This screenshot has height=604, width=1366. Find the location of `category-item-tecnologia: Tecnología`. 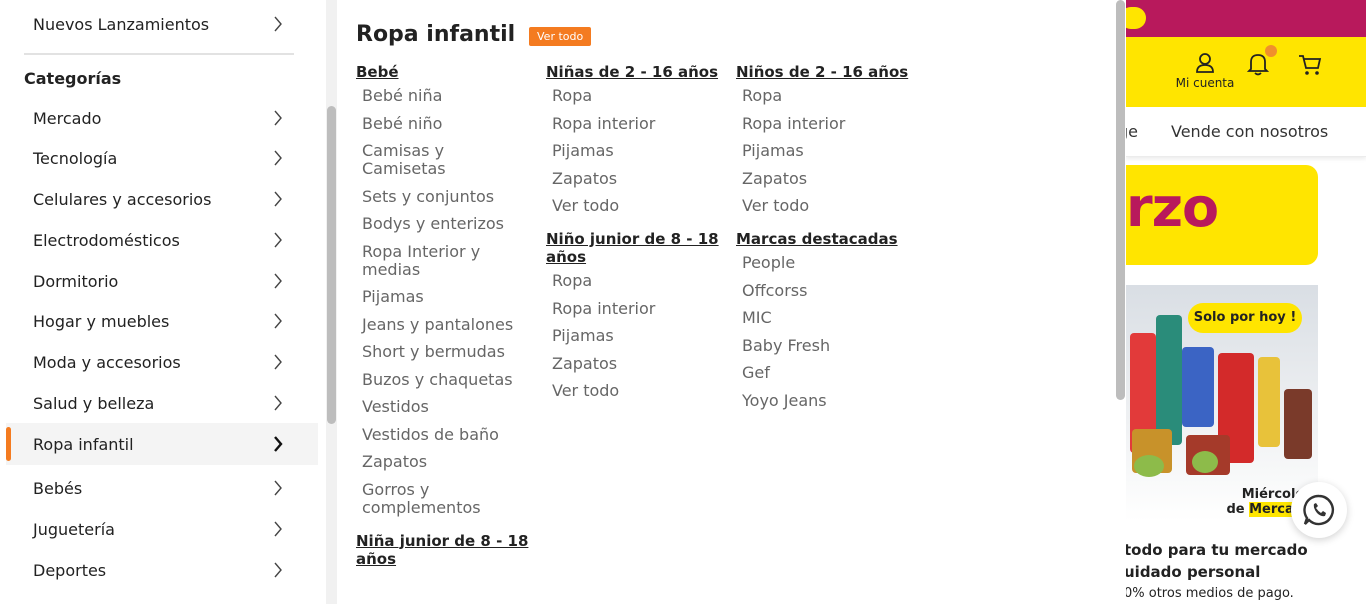

category-item-tecnologia: Tecnología is located at coordinates (162, 158).